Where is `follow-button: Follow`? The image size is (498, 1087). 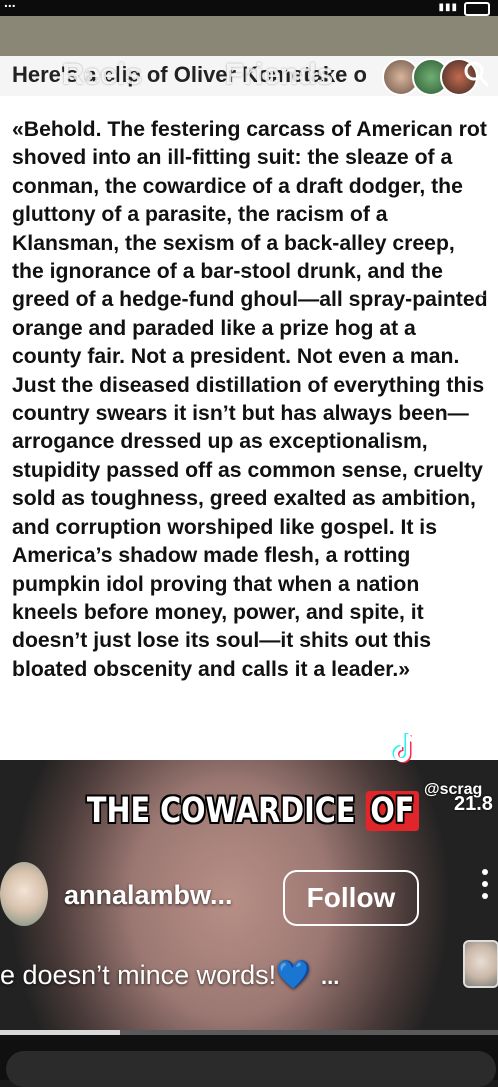 follow-button: Follow is located at coordinates (351, 898).